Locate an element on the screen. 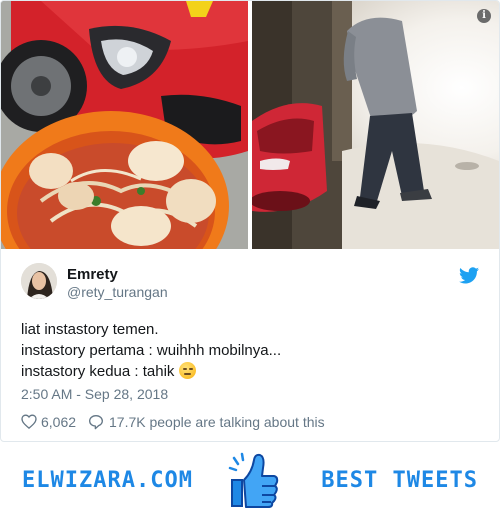 The height and width of the screenshot is (516, 500). thumbs-up-icon is located at coordinates (253, 480).